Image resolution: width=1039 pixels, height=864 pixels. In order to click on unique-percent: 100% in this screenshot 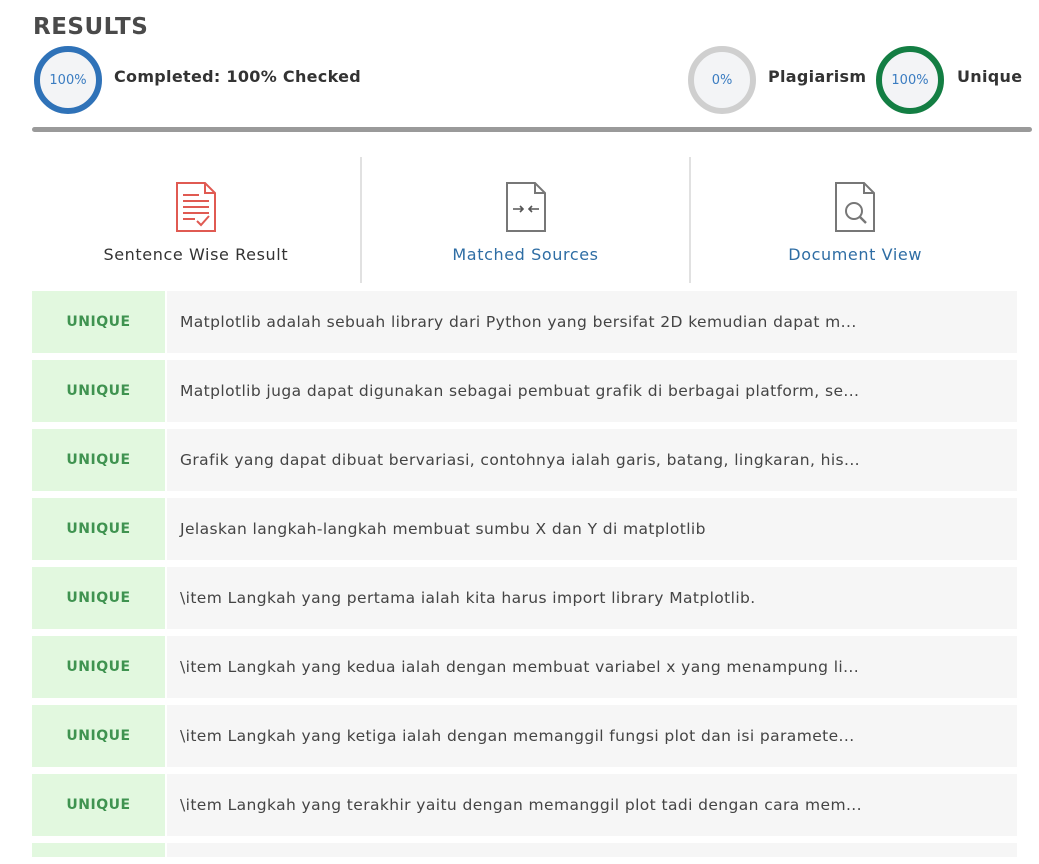, I will do `click(910, 80)`.